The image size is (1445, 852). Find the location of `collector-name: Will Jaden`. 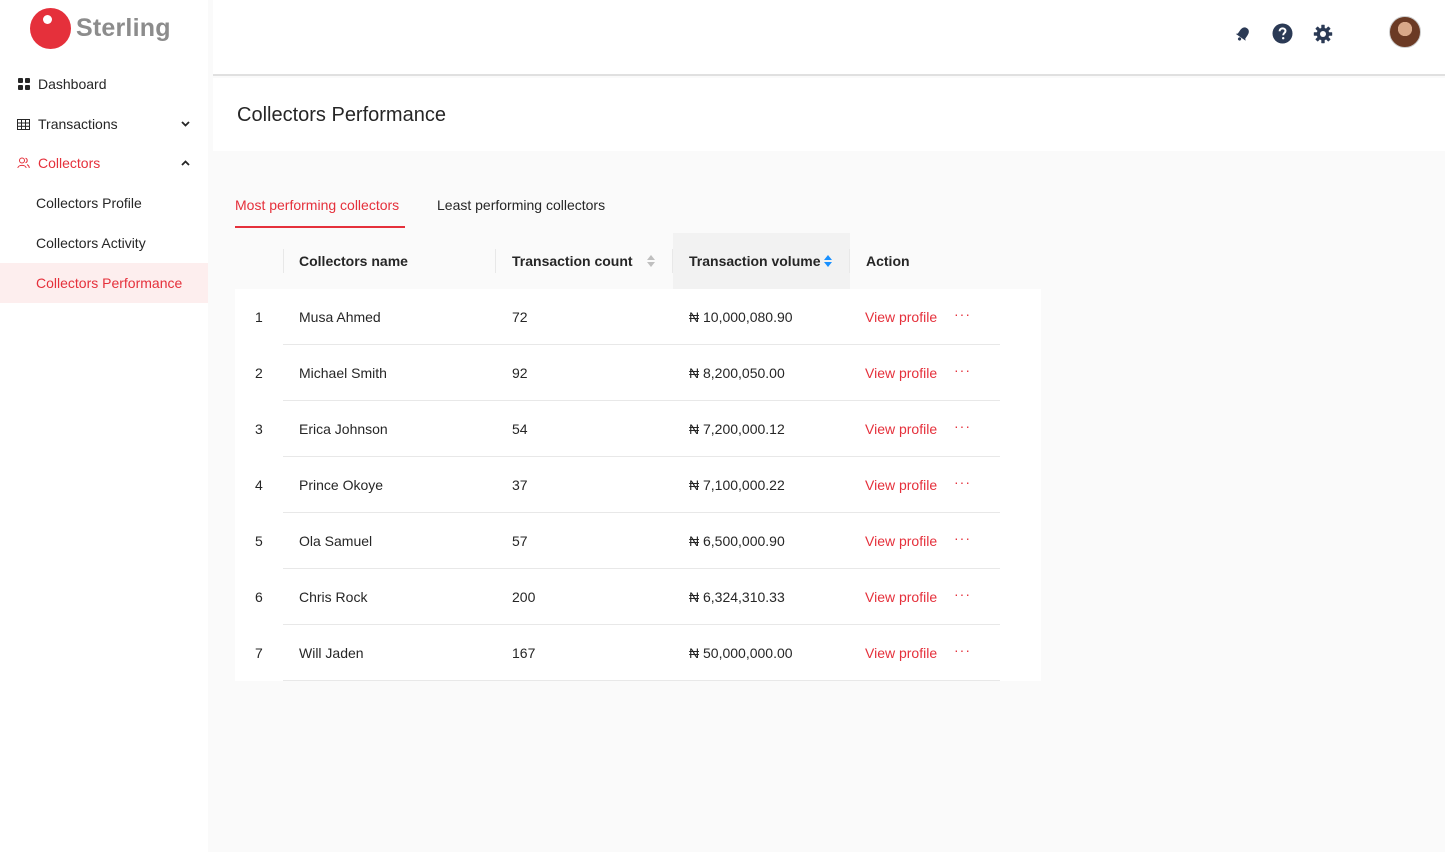

collector-name: Will Jaden is located at coordinates (331, 653).